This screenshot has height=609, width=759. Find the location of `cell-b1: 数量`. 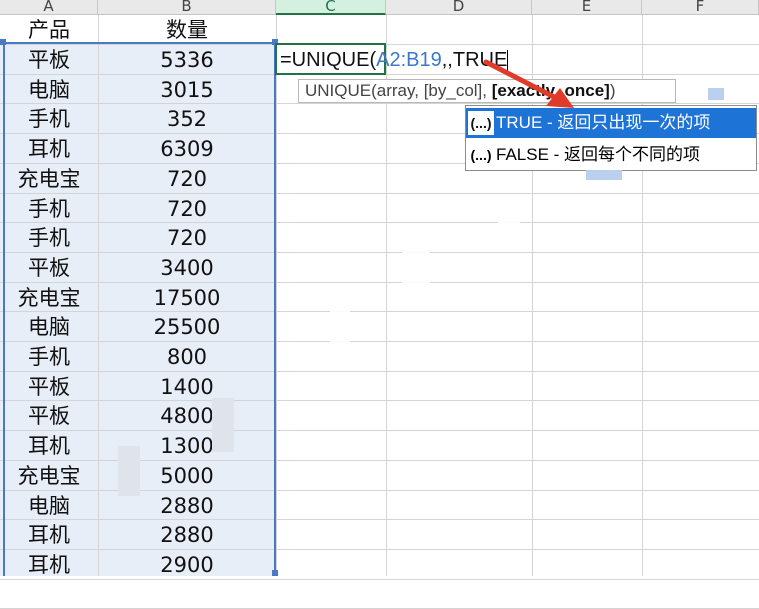

cell-b1: 数量 is located at coordinates (187, 30).